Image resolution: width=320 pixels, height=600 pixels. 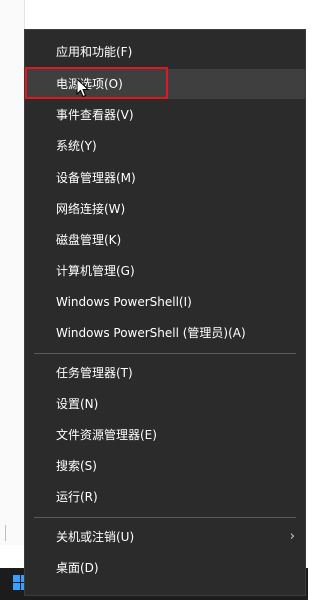 What do you see at coordinates (124, 302) in the screenshot?
I see `menu-item-label: Windows PowerShell(I)` at bounding box center [124, 302].